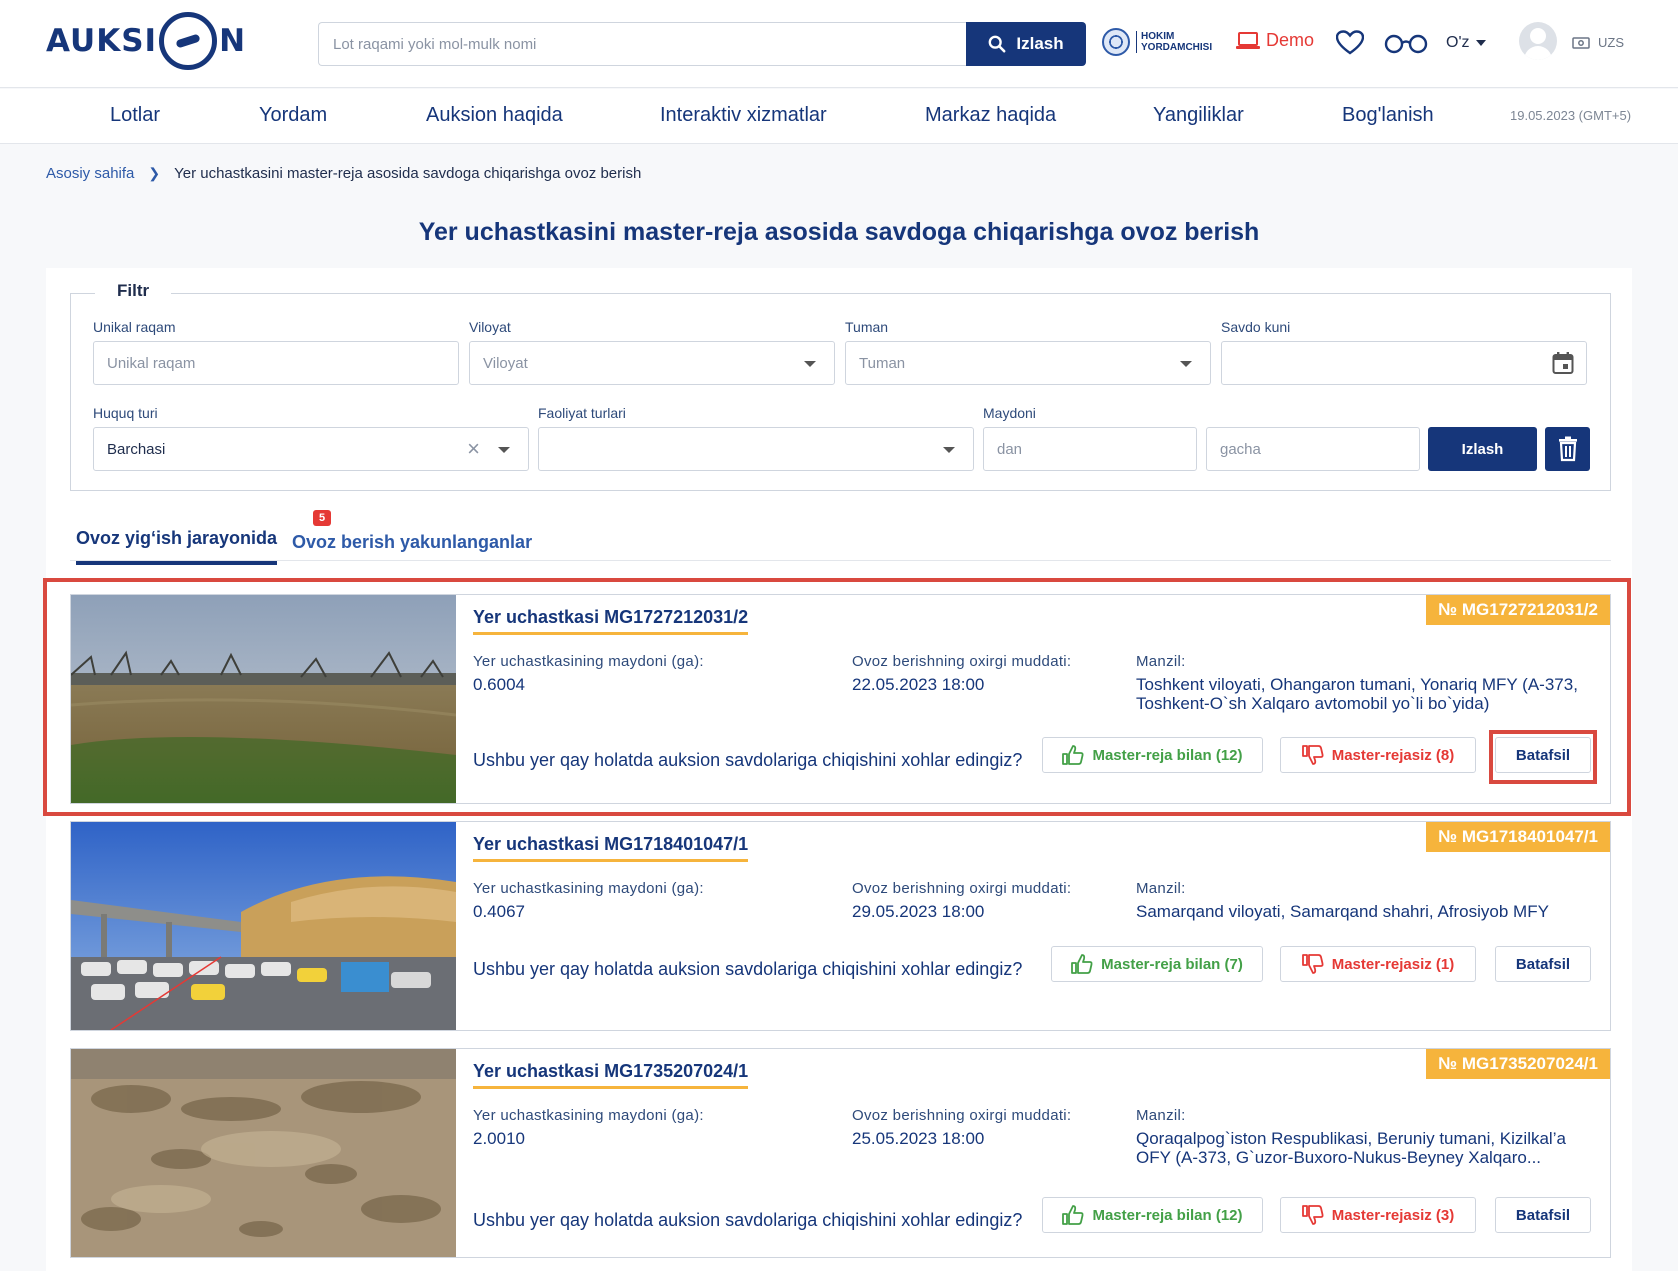 The height and width of the screenshot is (1271, 1678). I want to click on filter-search-label: Izlash, so click(1482, 449).